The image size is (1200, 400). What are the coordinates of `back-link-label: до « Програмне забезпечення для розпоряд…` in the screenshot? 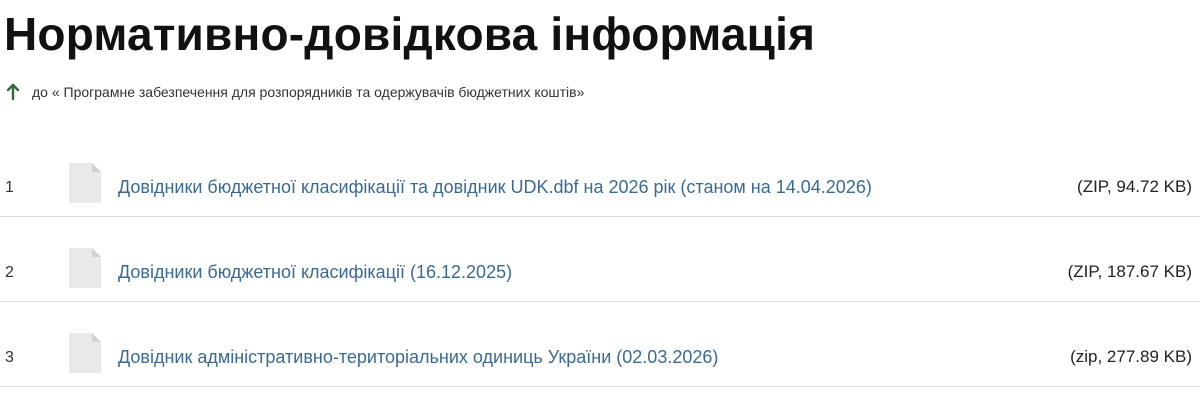 It's located at (308, 92).